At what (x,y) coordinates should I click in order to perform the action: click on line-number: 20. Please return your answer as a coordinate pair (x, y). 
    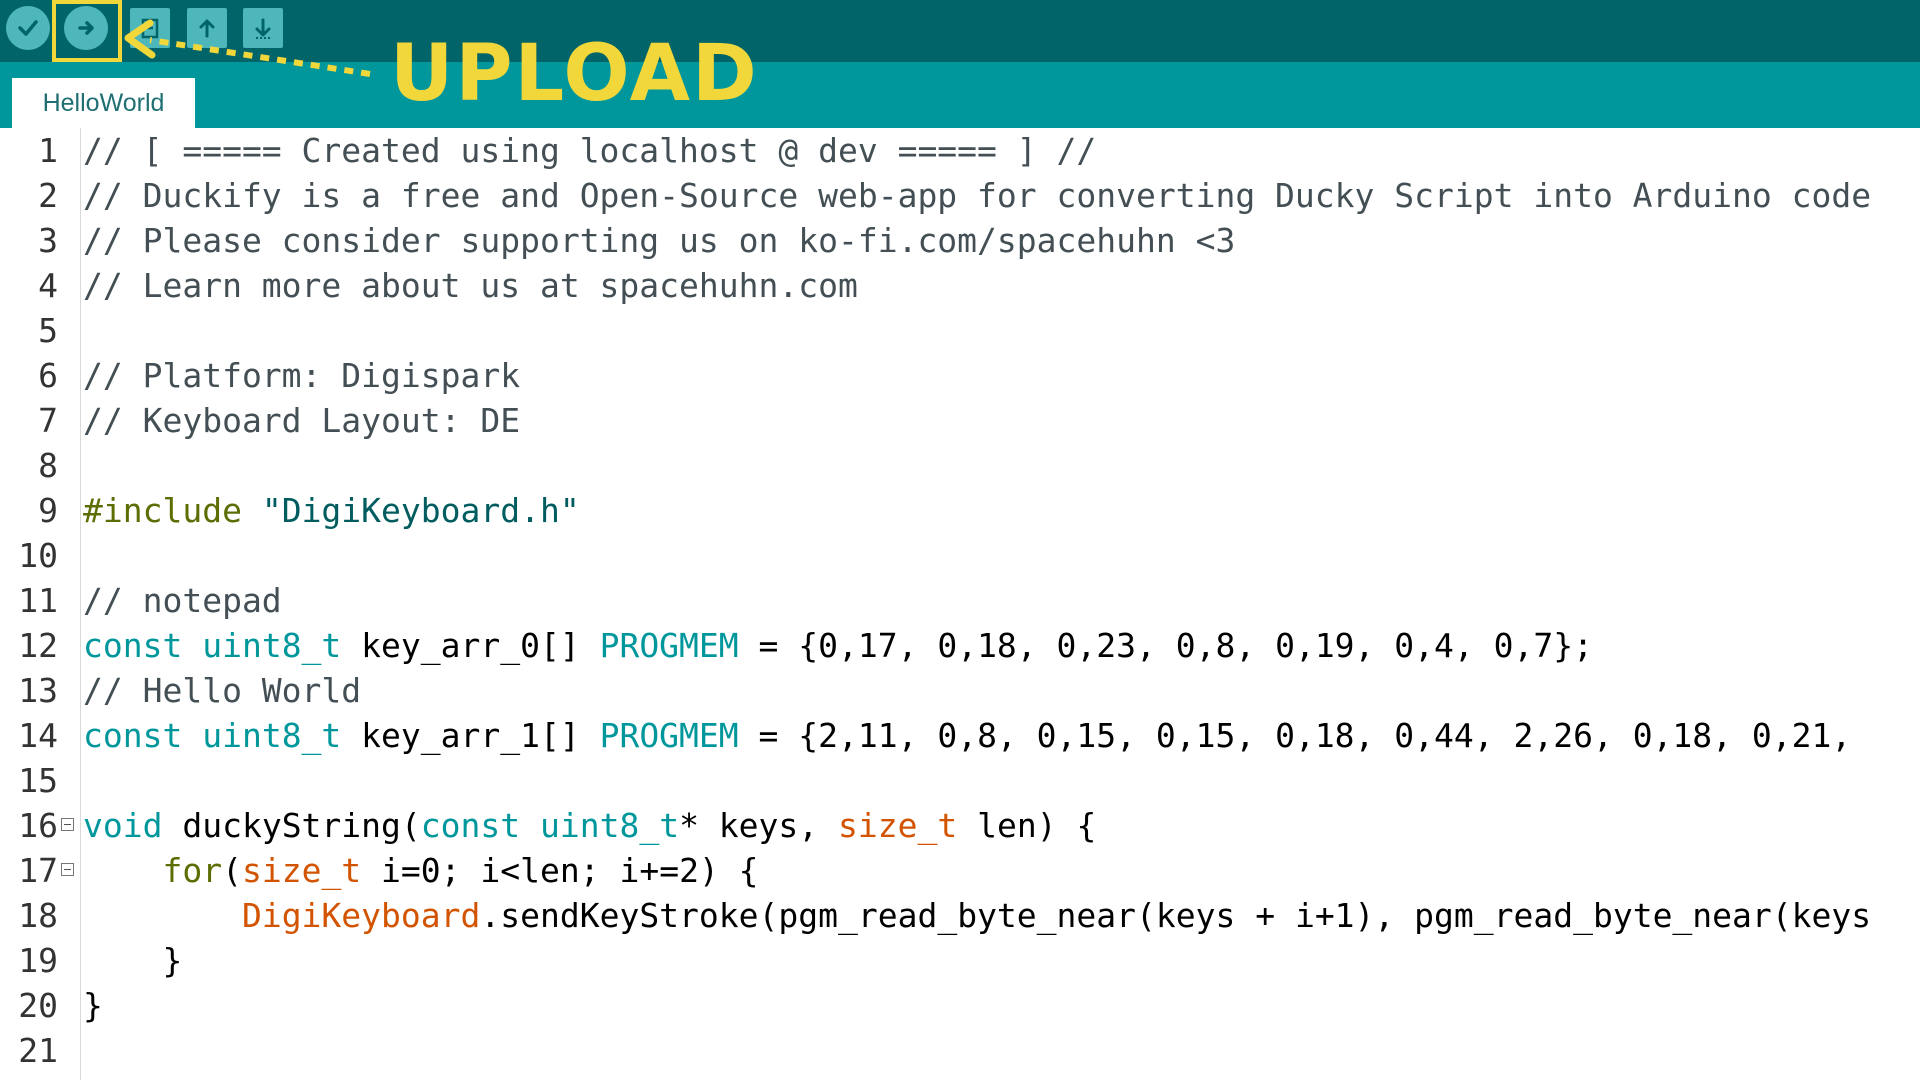
    Looking at the image, I should click on (38, 1005).